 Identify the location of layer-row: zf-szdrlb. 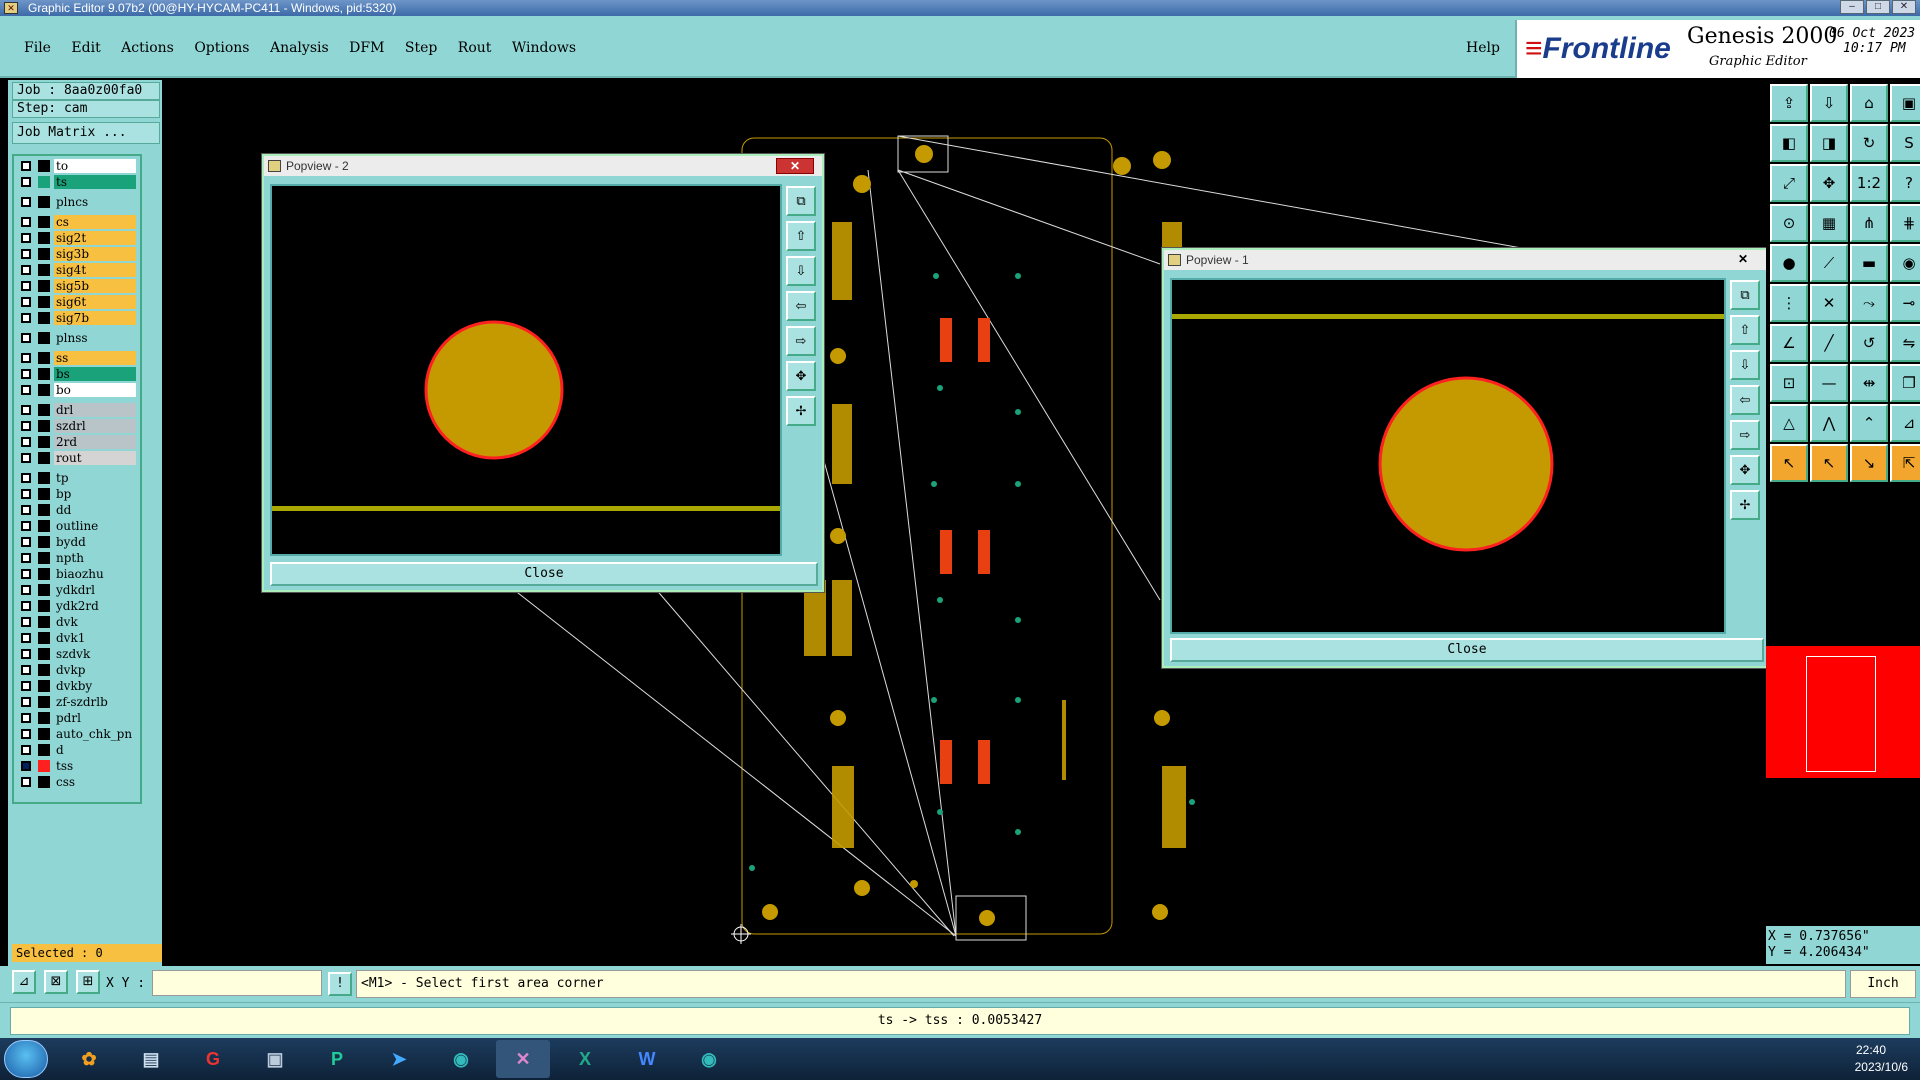
(79, 702).